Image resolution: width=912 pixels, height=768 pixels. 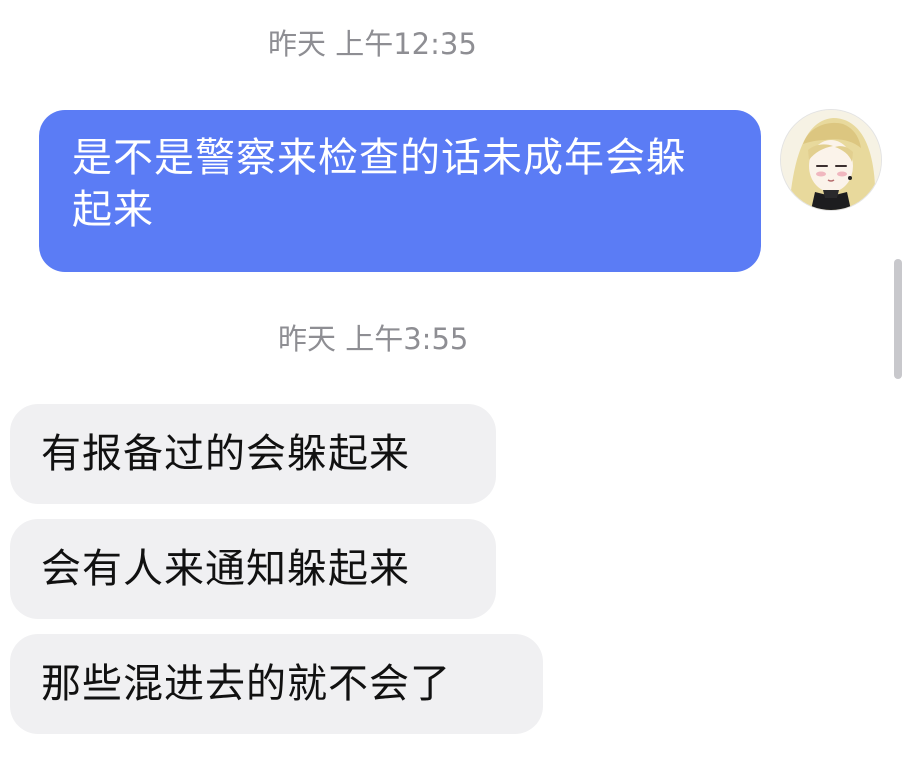 What do you see at coordinates (253, 454) in the screenshot?
I see `incoming-message-bubble: 有报备过的会躲起来` at bounding box center [253, 454].